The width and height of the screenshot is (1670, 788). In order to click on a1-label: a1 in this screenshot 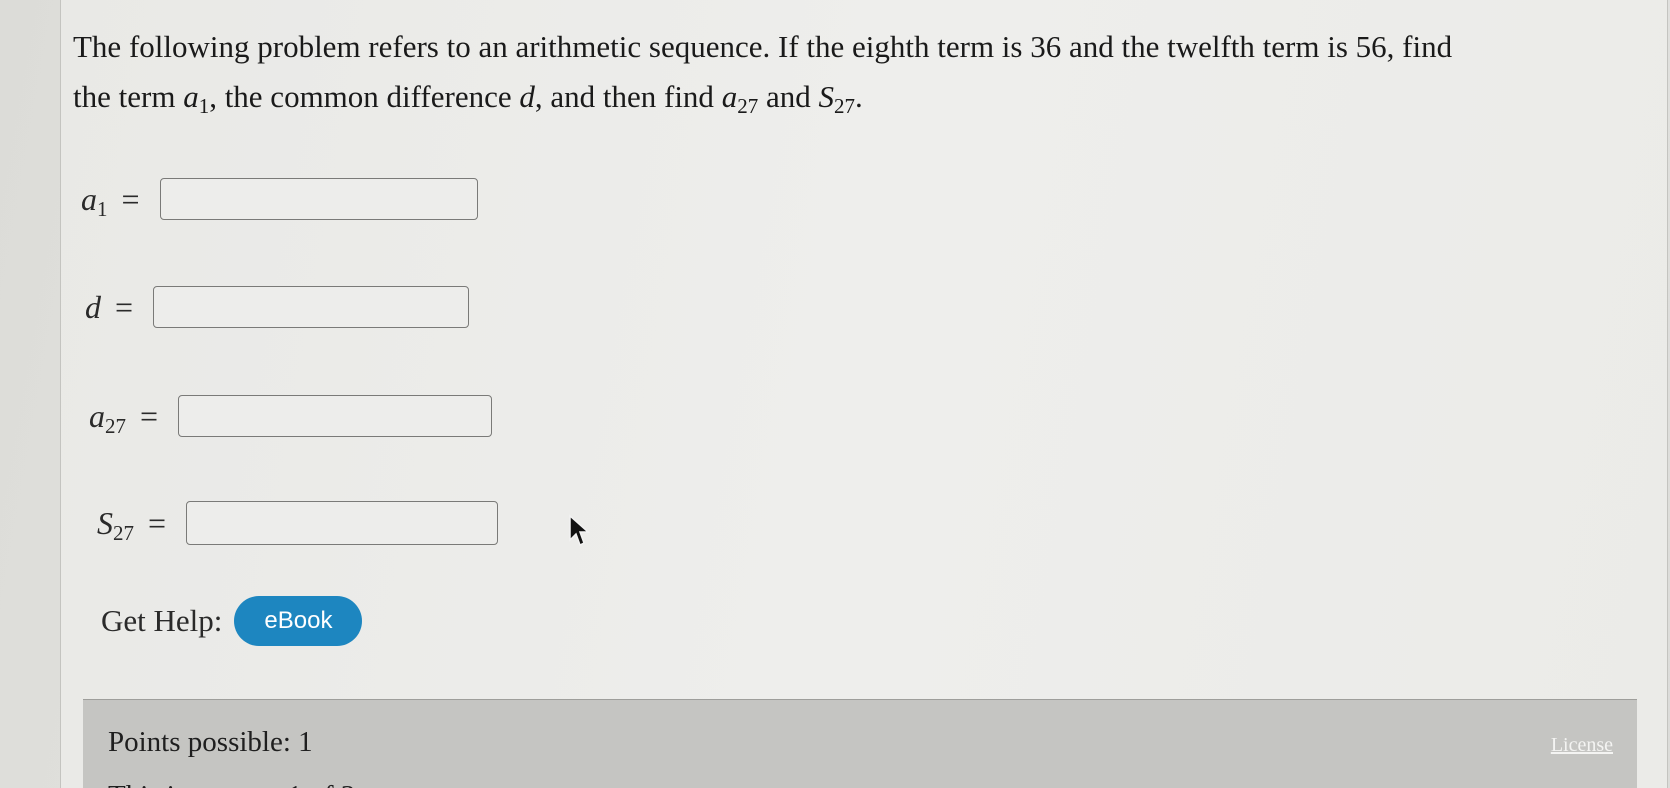, I will do `click(94, 200)`.